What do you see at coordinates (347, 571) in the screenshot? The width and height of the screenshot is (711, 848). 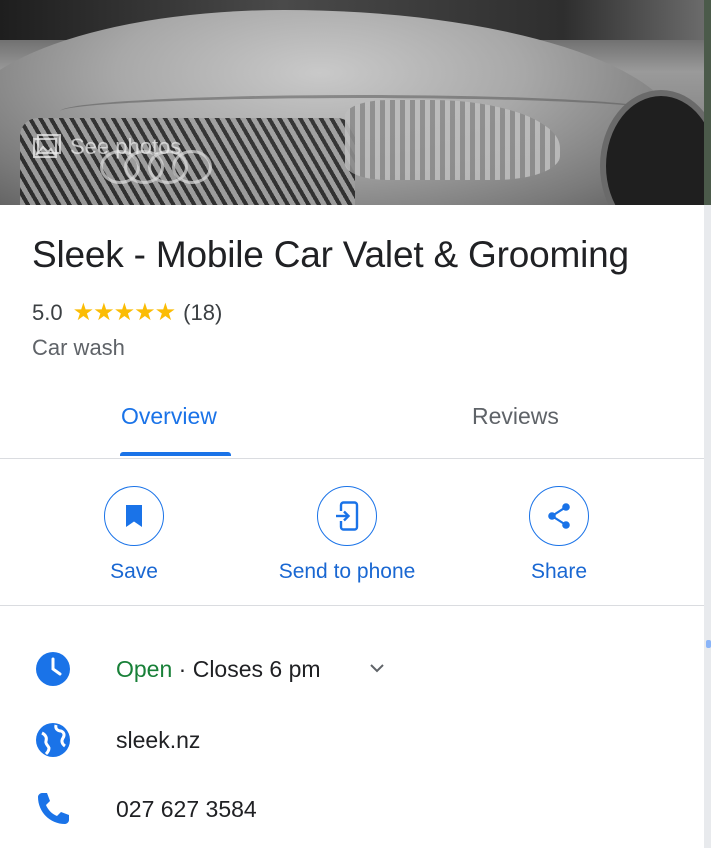 I see `send-to-phone-label: Send to phone` at bounding box center [347, 571].